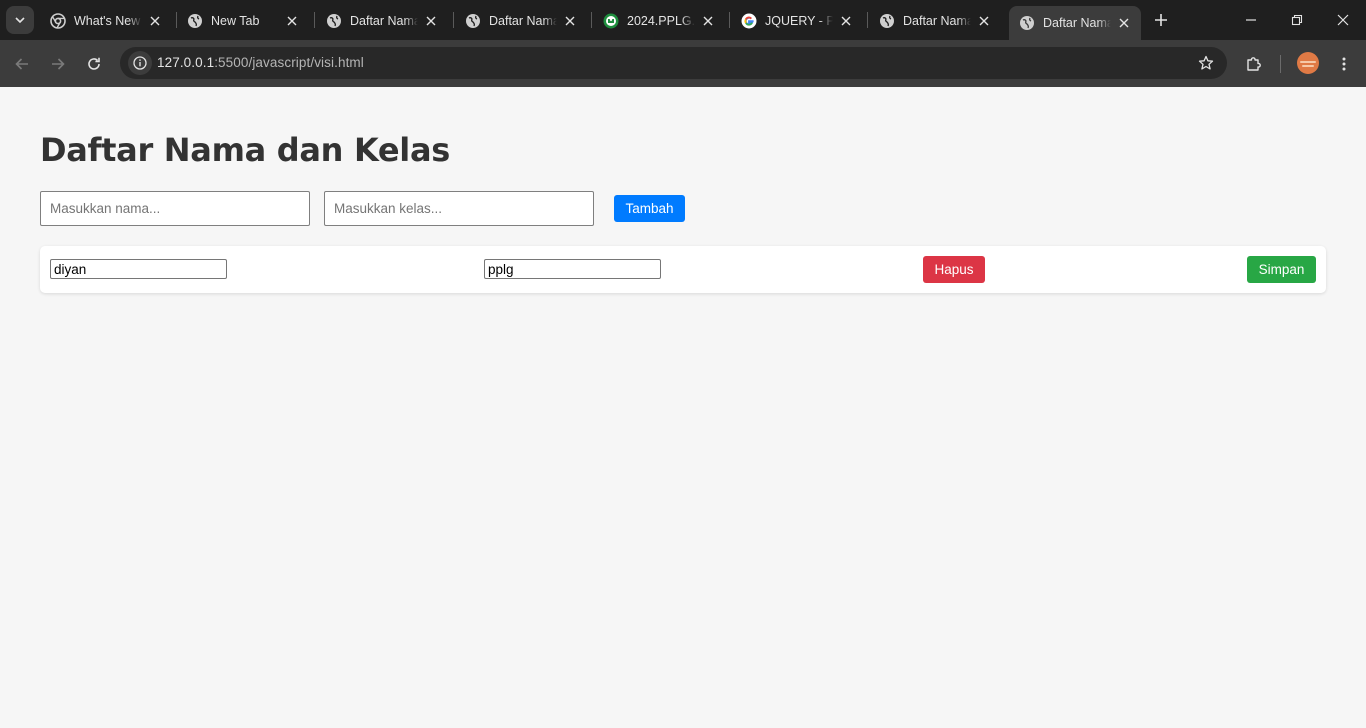  Describe the element at coordinates (673, 63) in the screenshot. I see `address-bar: 127.0.0.1:5500/javascript/visi.html` at that location.